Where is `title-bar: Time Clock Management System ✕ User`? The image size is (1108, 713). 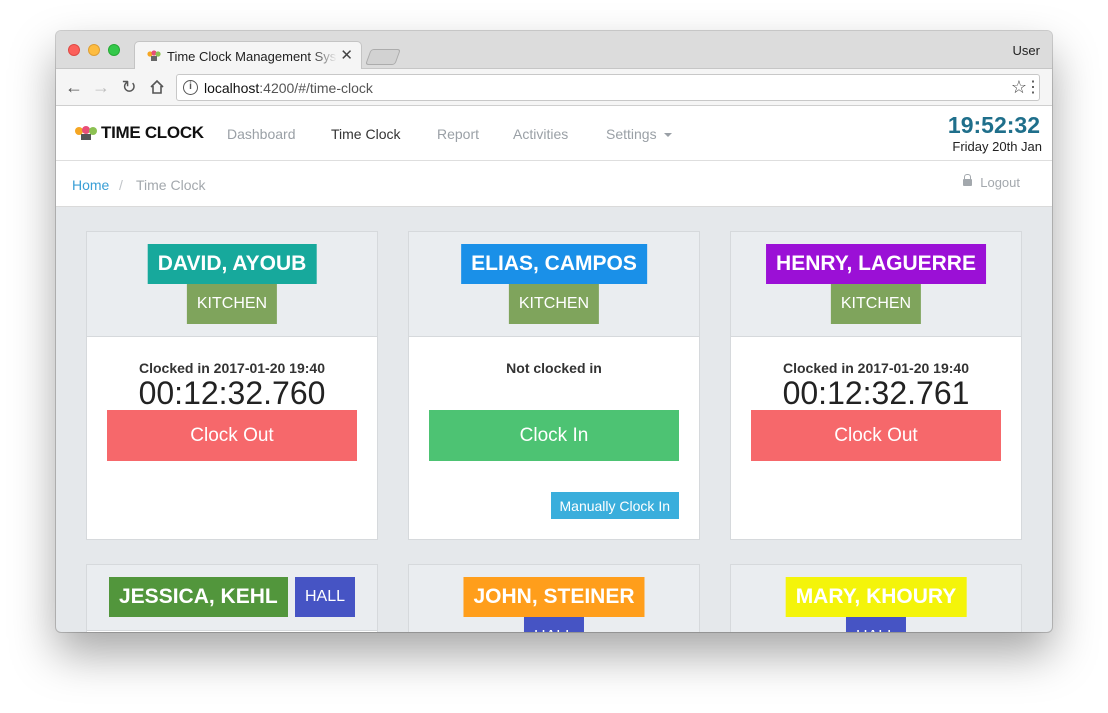 title-bar: Time Clock Management System ✕ User is located at coordinates (554, 50).